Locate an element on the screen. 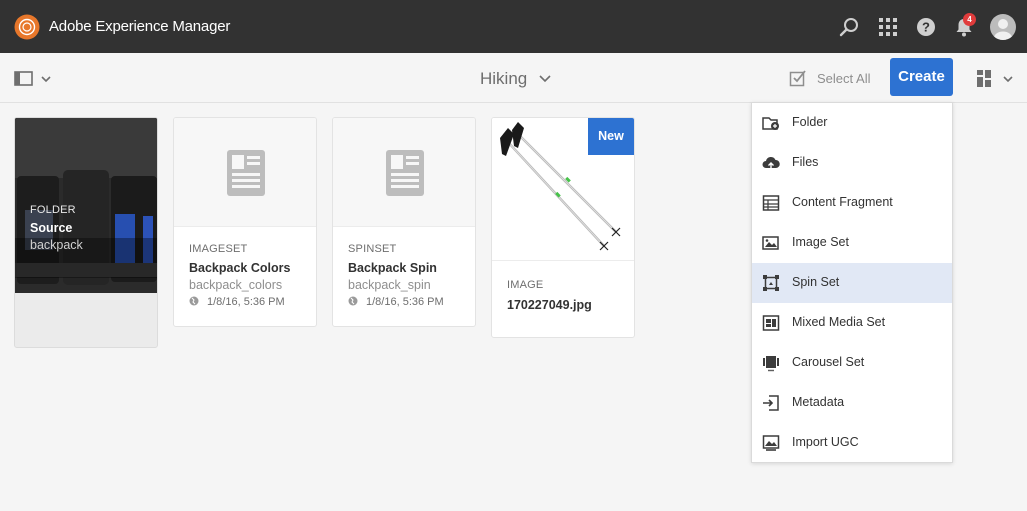 The width and height of the screenshot is (1027, 511). carousel-set-icon is located at coordinates (771, 364).